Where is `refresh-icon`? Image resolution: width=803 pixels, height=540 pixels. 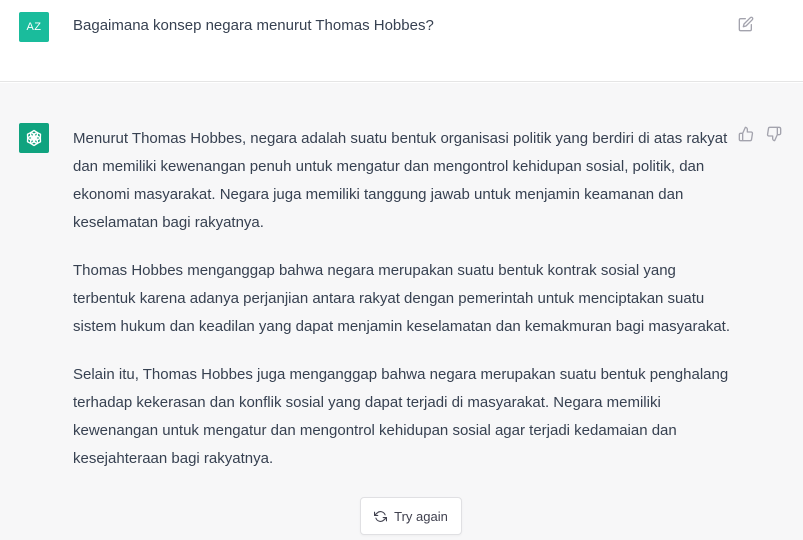 refresh-icon is located at coordinates (381, 516).